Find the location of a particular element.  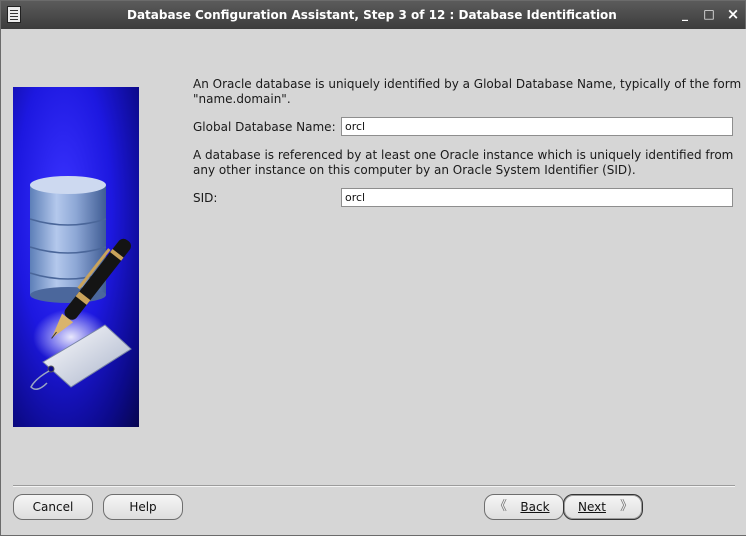

app-icon is located at coordinates (14, 14).